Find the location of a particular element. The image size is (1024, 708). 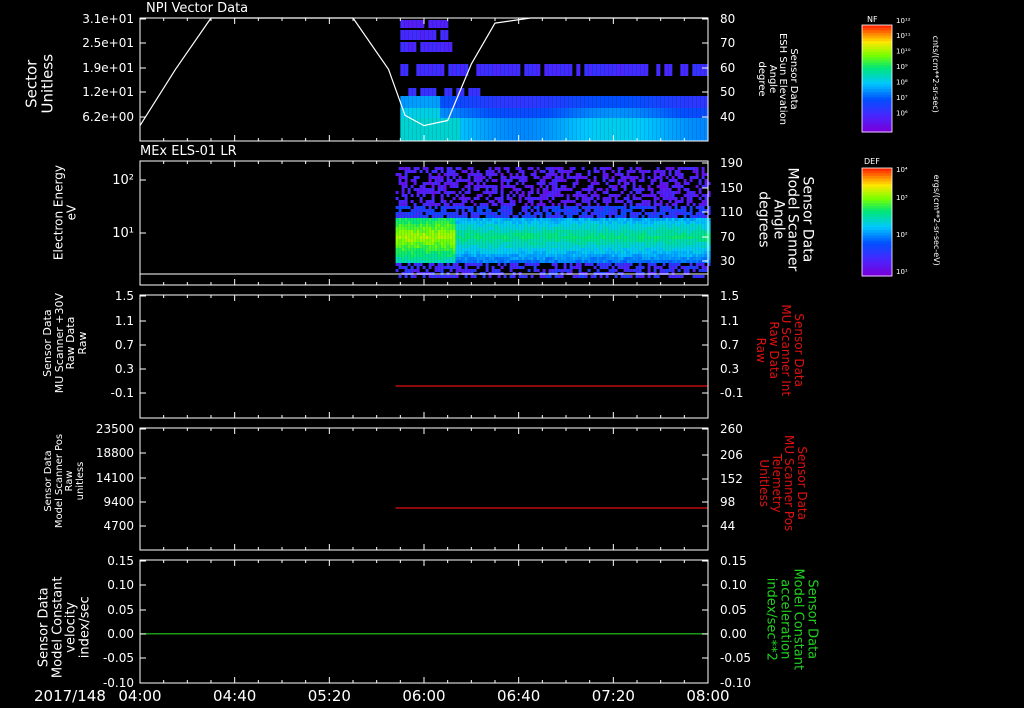

panel1-right-tick: 80 is located at coordinates (727, 19).